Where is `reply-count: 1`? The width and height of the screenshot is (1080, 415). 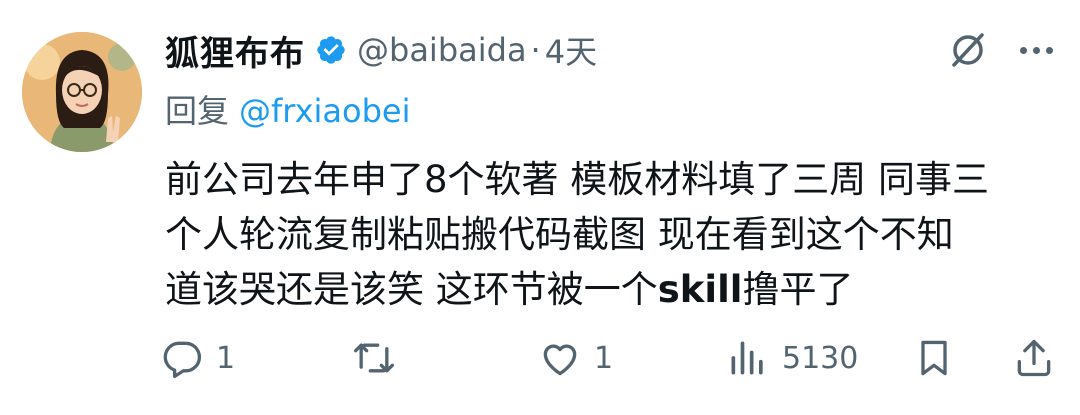 reply-count: 1 is located at coordinates (226, 358).